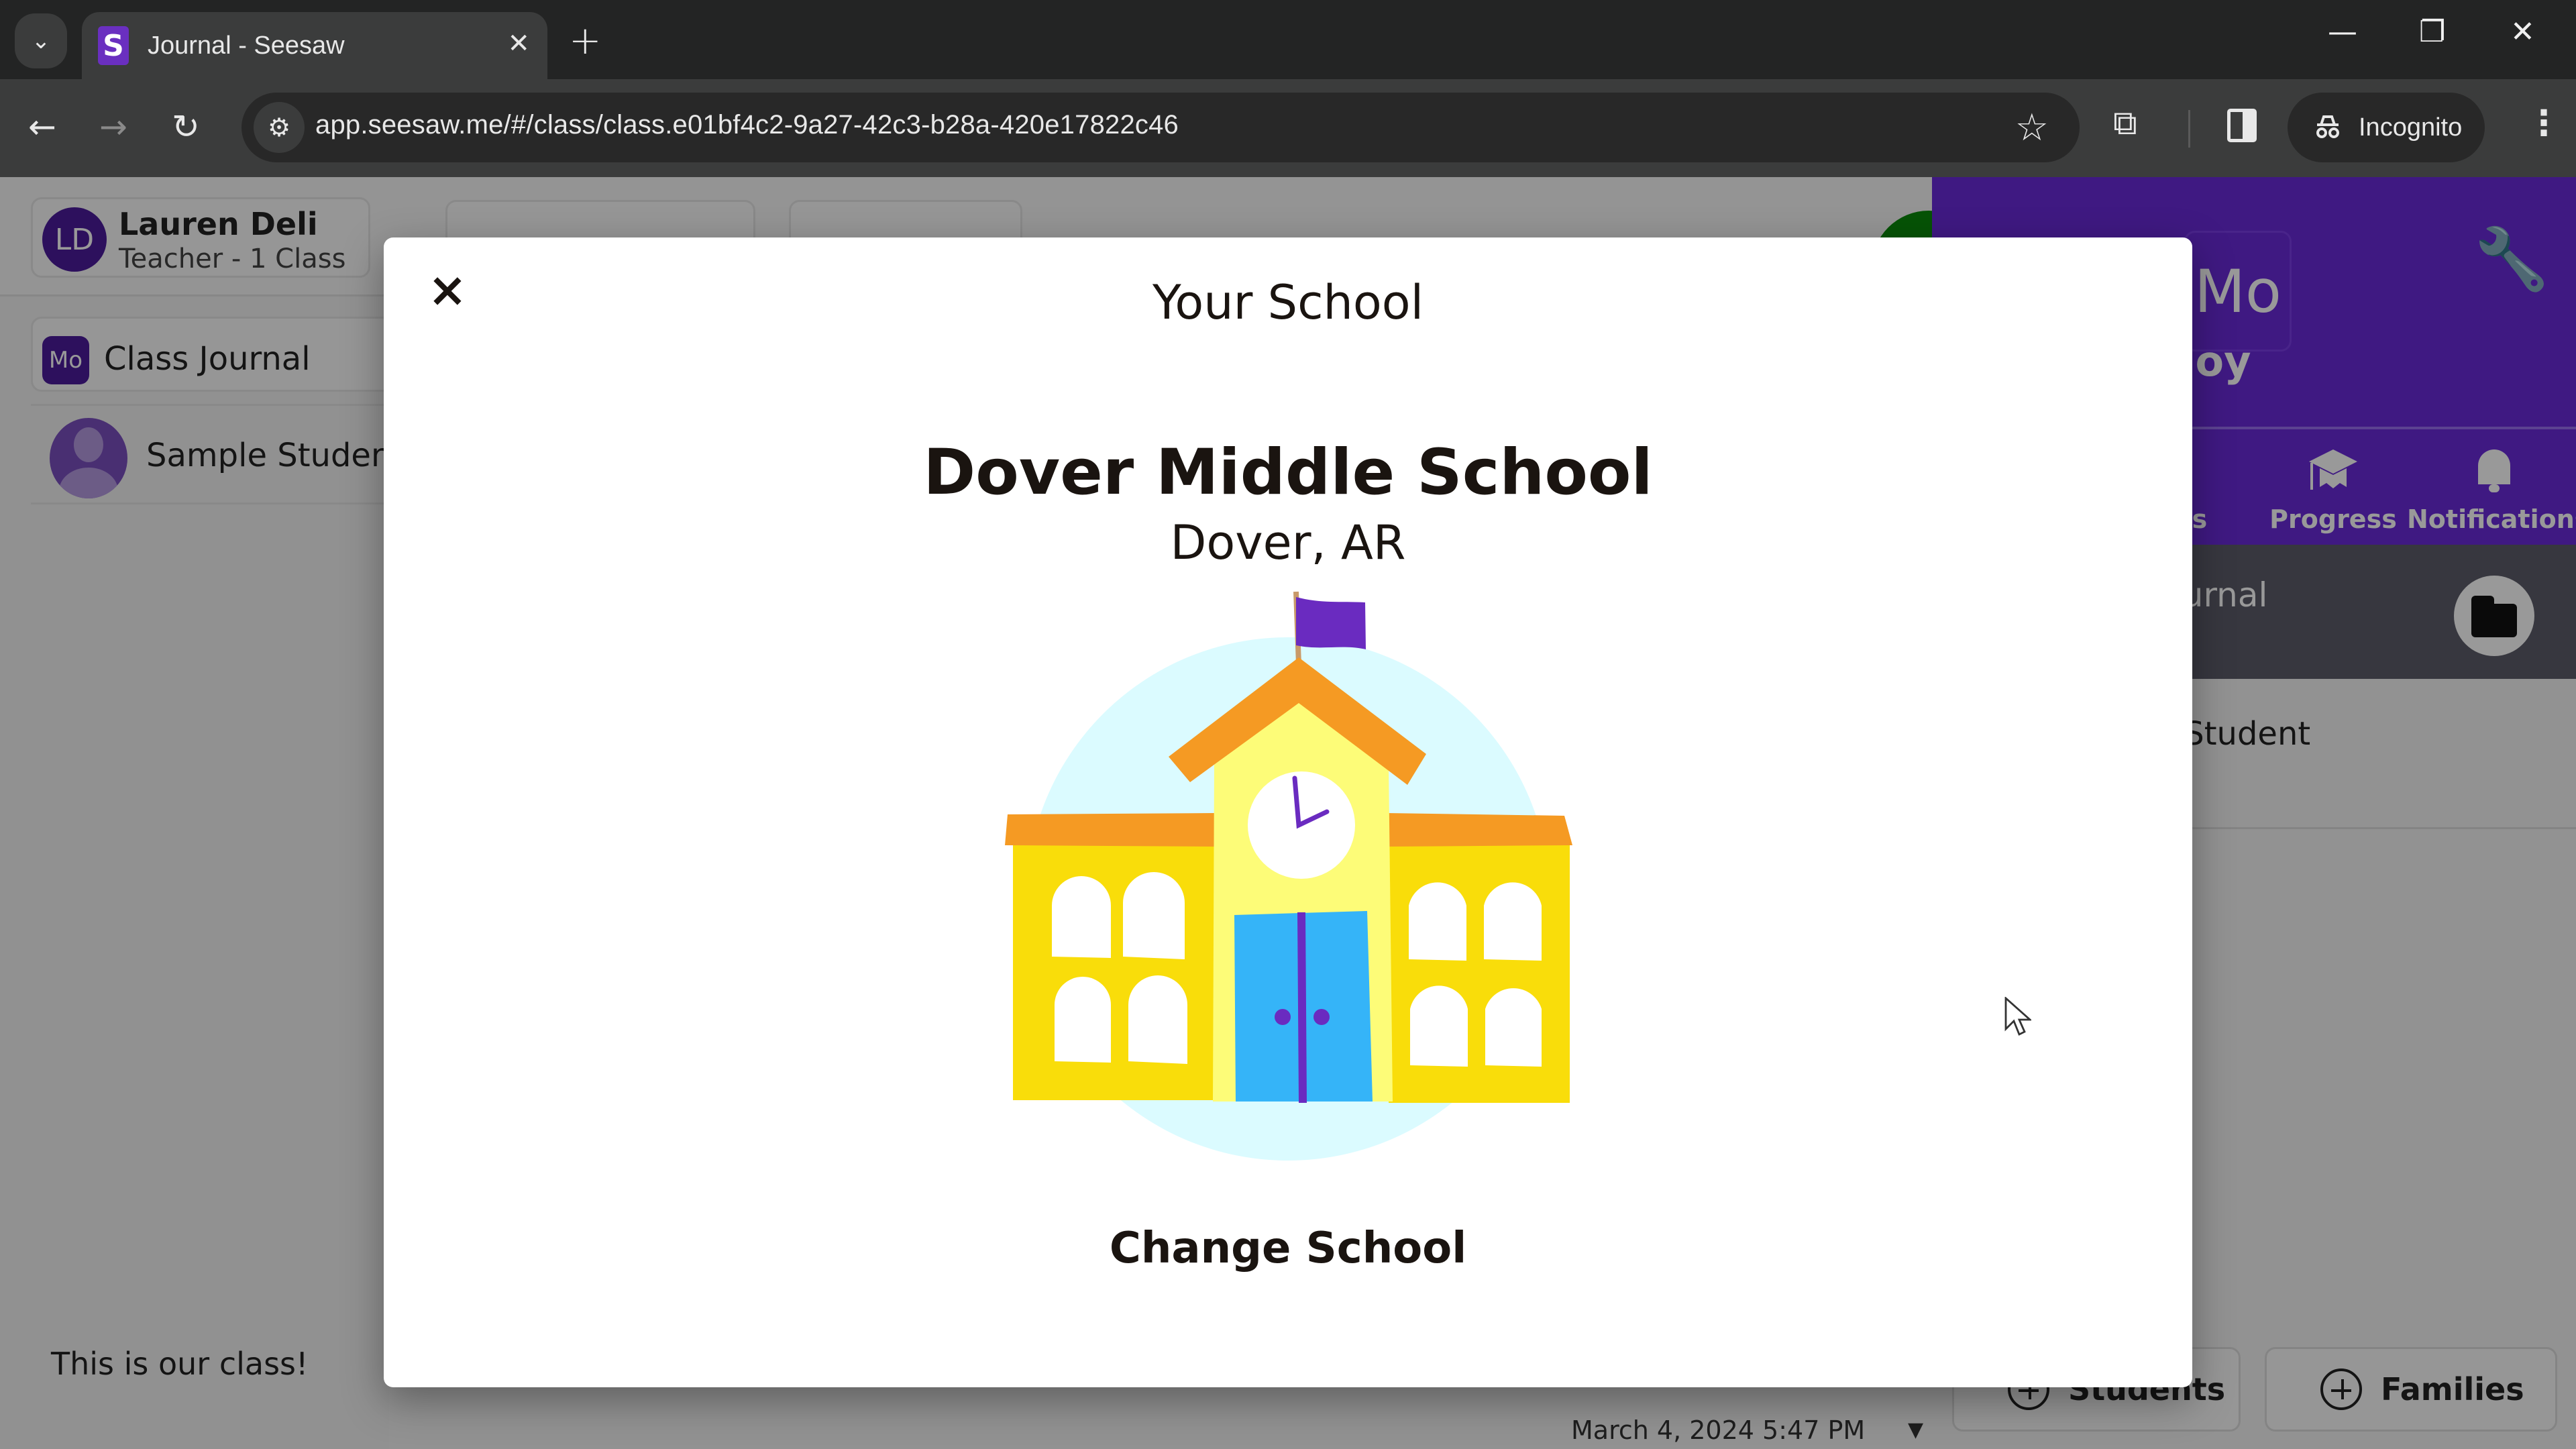 This screenshot has width=2576, height=1449. I want to click on change-school-button: Change School, so click(1288, 1248).